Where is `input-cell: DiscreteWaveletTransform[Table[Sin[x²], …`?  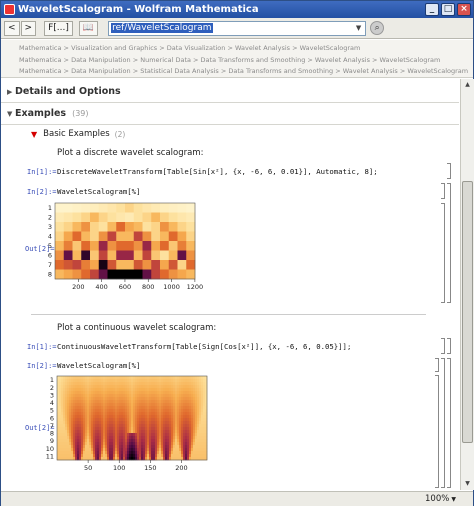
input-cell: DiscreteWaveletTransform[Table[Sin[x²], … is located at coordinates (217, 171).